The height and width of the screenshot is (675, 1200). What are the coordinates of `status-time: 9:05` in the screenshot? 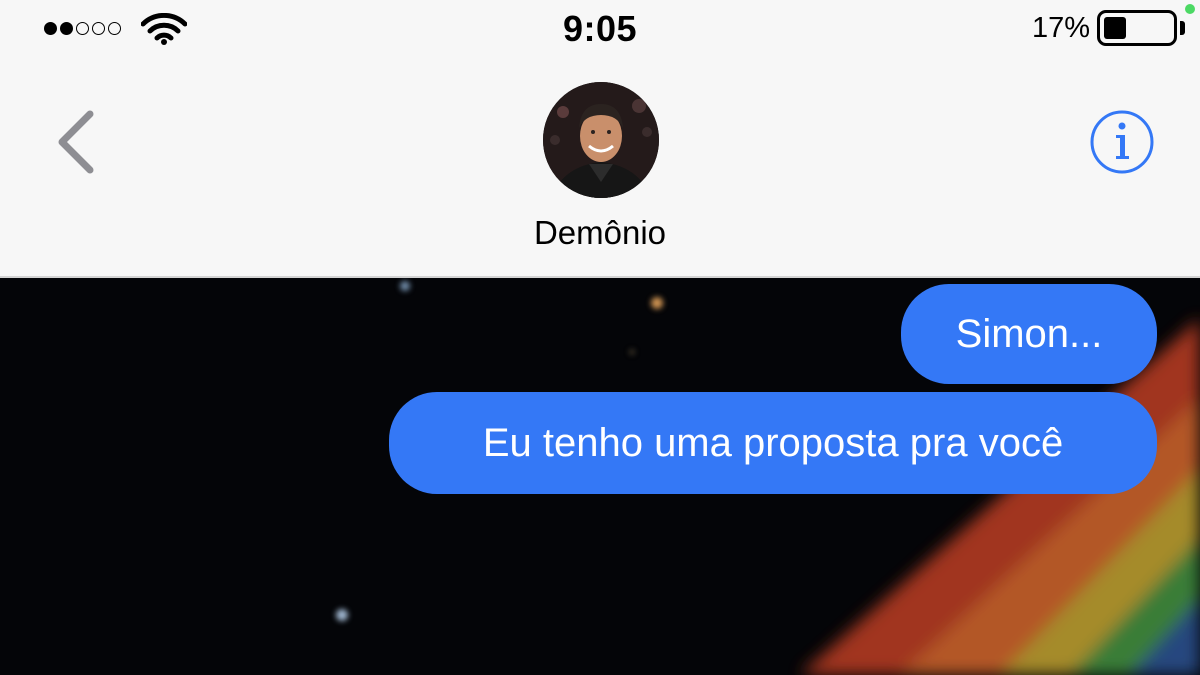 It's located at (600, 28).